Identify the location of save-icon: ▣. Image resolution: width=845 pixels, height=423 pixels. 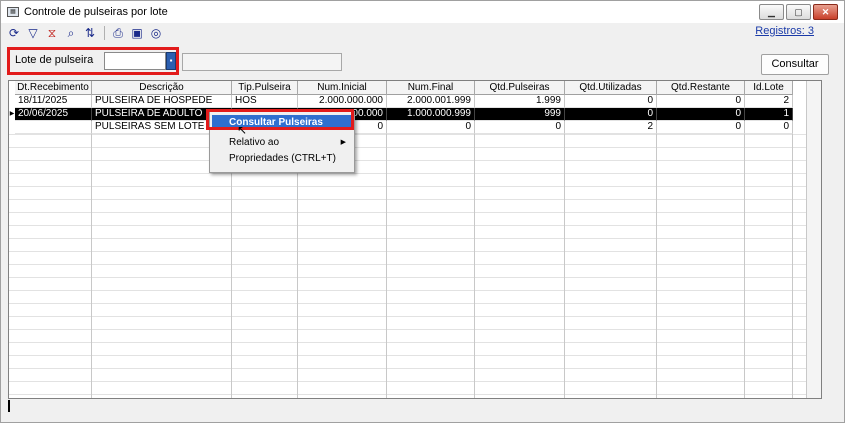
(137, 33).